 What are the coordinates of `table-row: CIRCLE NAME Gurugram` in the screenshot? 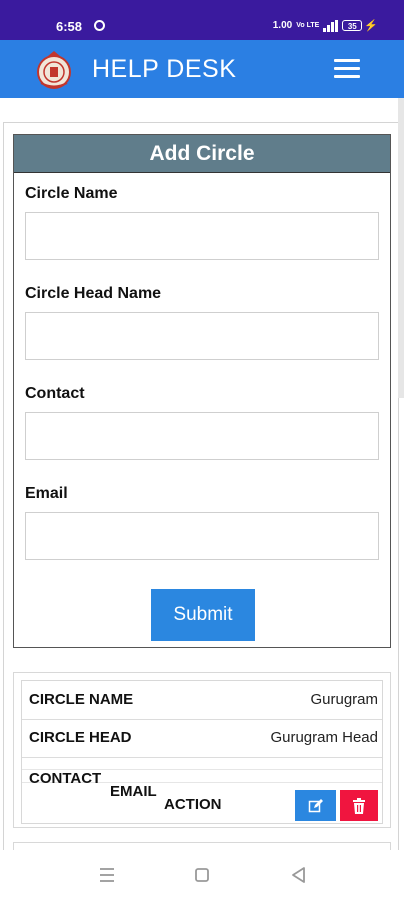 It's located at (202, 700).